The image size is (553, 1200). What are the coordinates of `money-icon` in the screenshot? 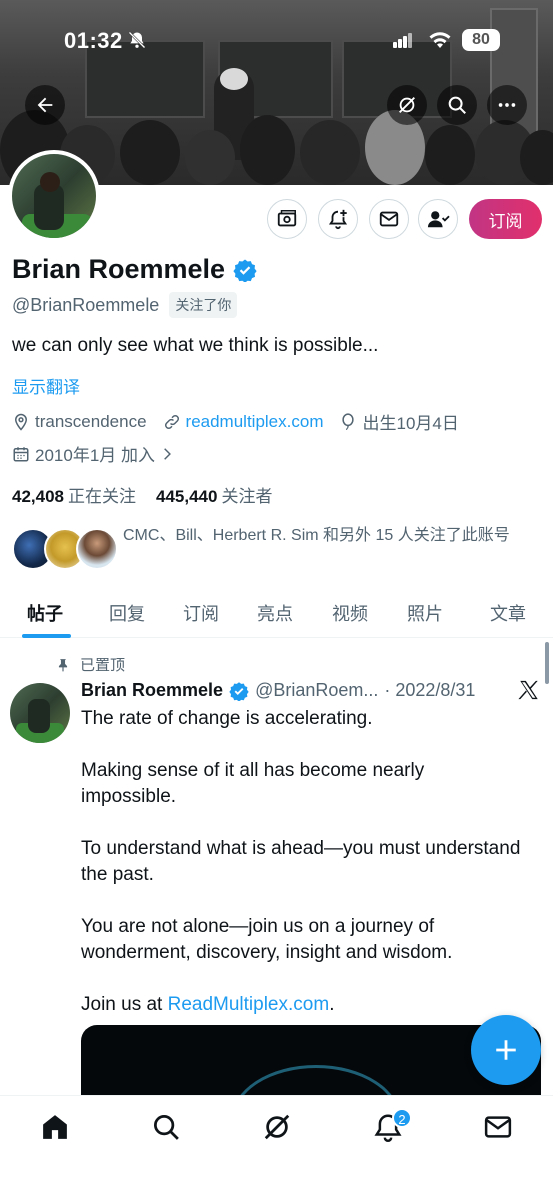 It's located at (287, 218).